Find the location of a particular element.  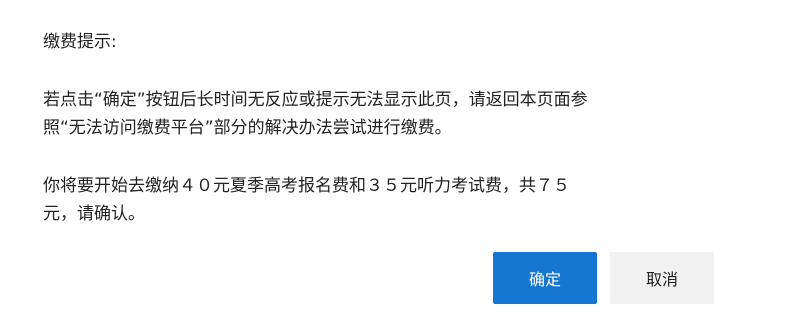

fee-summary-line-1: 你将要开始去缴纳４０元夏季高考报名费和３５元听力考试费，共７５ is located at coordinates (306, 186).